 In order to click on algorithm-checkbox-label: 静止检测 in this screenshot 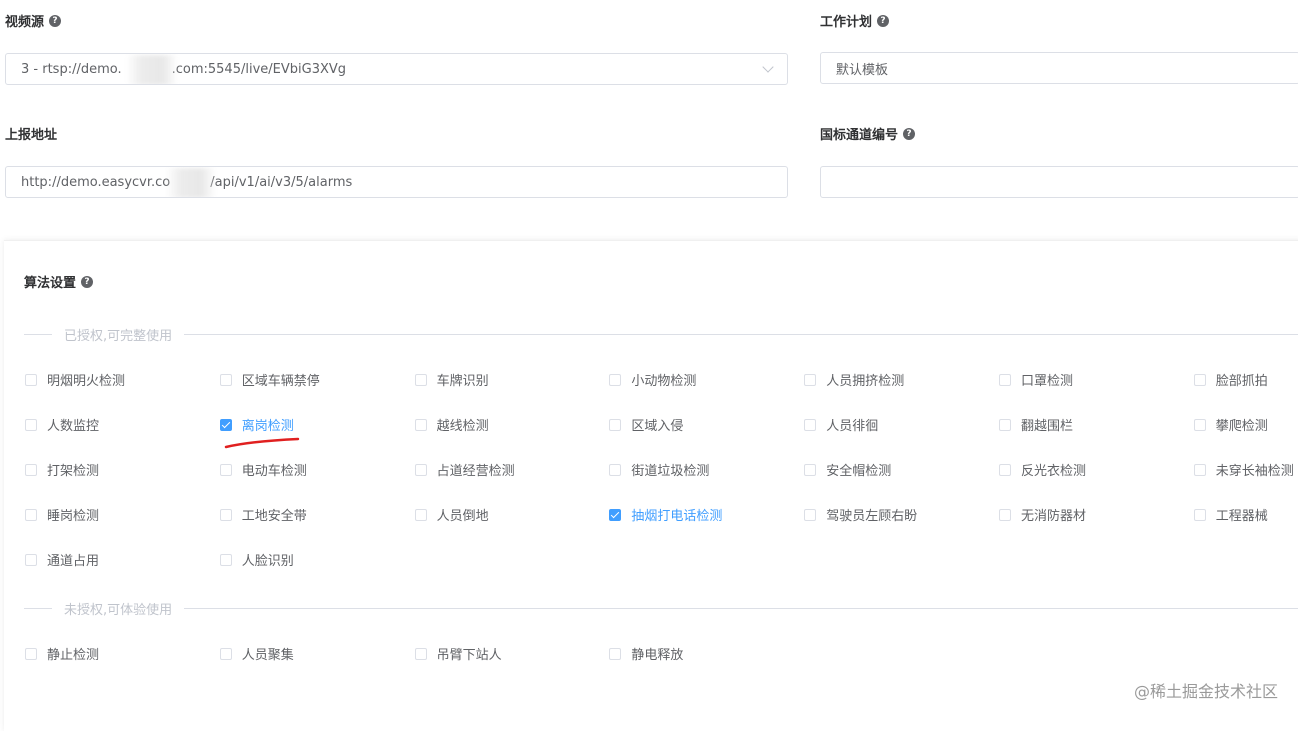, I will do `click(73, 655)`.